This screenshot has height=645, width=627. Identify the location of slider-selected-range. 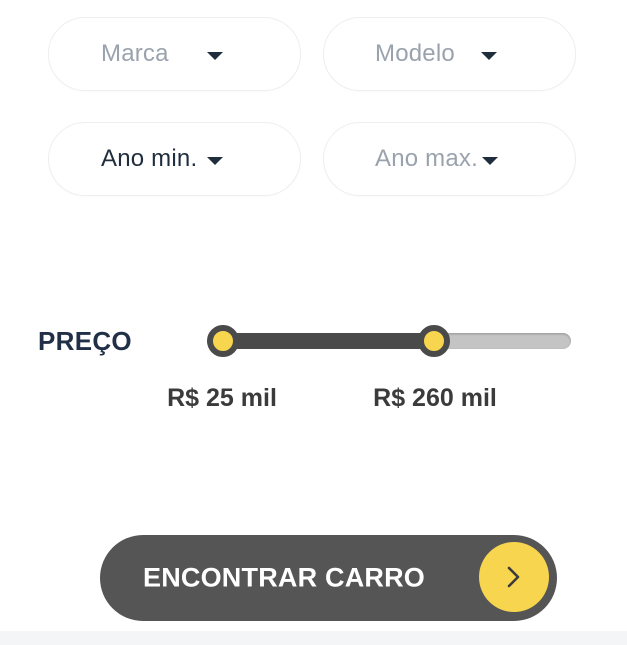
(329, 341).